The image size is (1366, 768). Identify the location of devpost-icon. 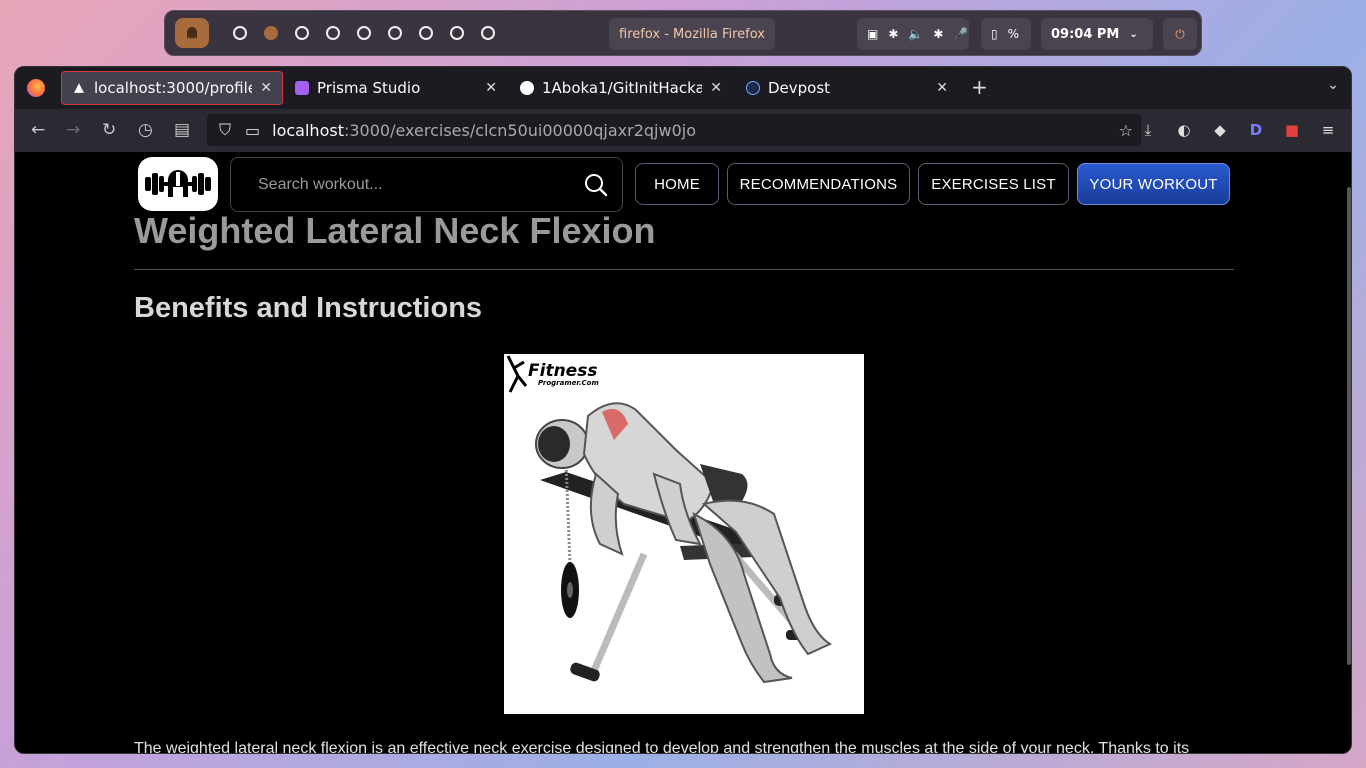
(753, 88).